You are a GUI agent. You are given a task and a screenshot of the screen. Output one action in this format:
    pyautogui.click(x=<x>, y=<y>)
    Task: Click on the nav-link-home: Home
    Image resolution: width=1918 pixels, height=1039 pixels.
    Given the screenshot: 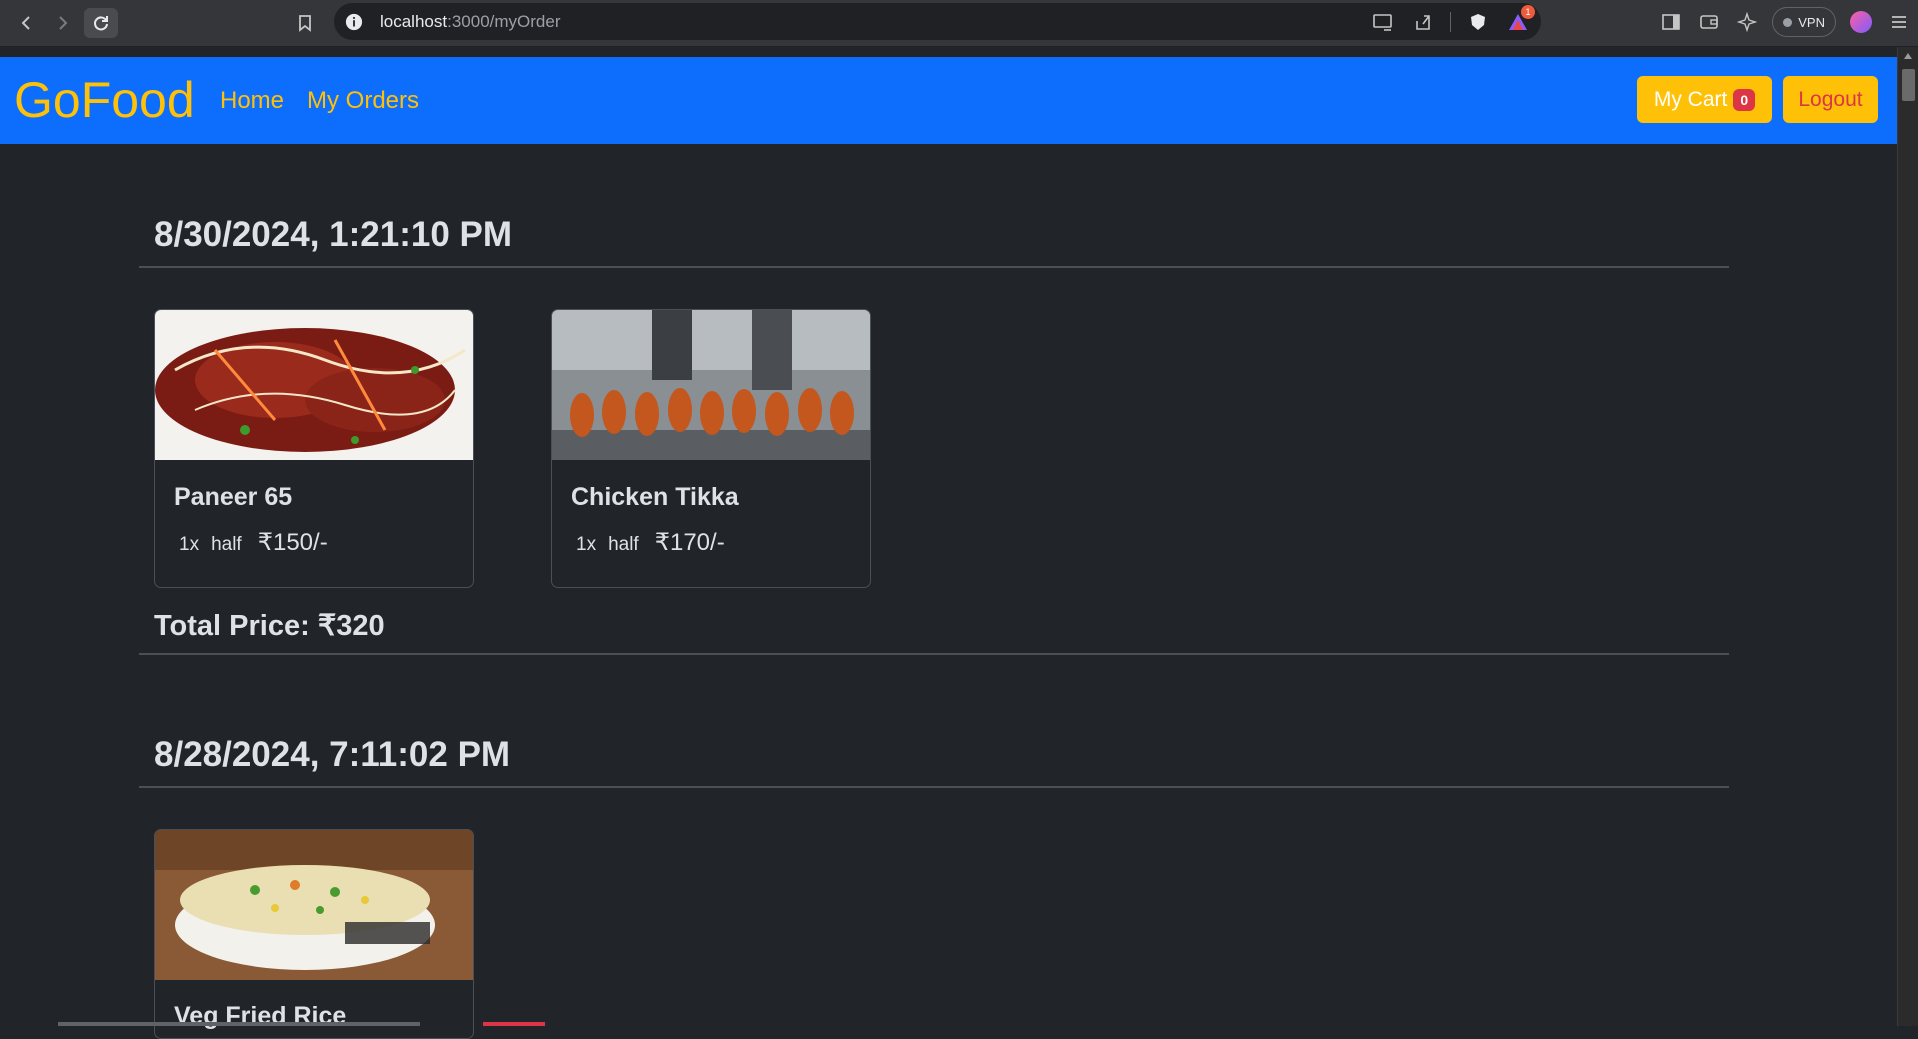 What is the action you would take?
    pyautogui.click(x=252, y=101)
    